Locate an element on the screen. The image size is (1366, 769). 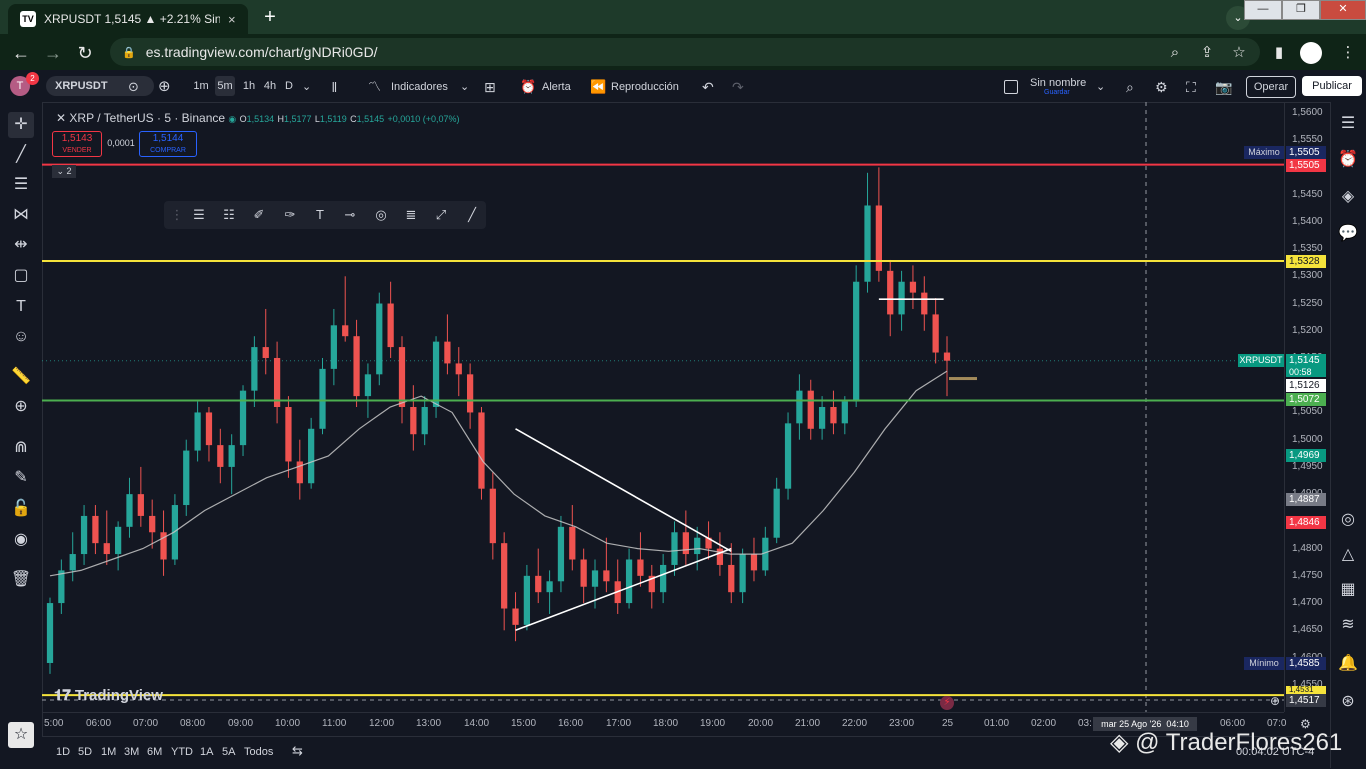
indicators-dropdown-icon: ⌄ is located at coordinates (464, 87).